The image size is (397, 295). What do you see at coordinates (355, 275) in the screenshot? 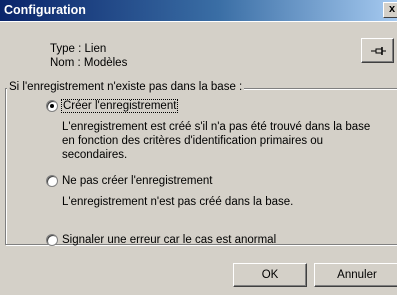
I see `cancel-button: Annuler` at bounding box center [355, 275].